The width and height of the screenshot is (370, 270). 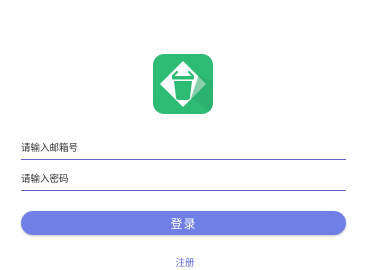 I want to click on password-field, so click(x=183, y=180).